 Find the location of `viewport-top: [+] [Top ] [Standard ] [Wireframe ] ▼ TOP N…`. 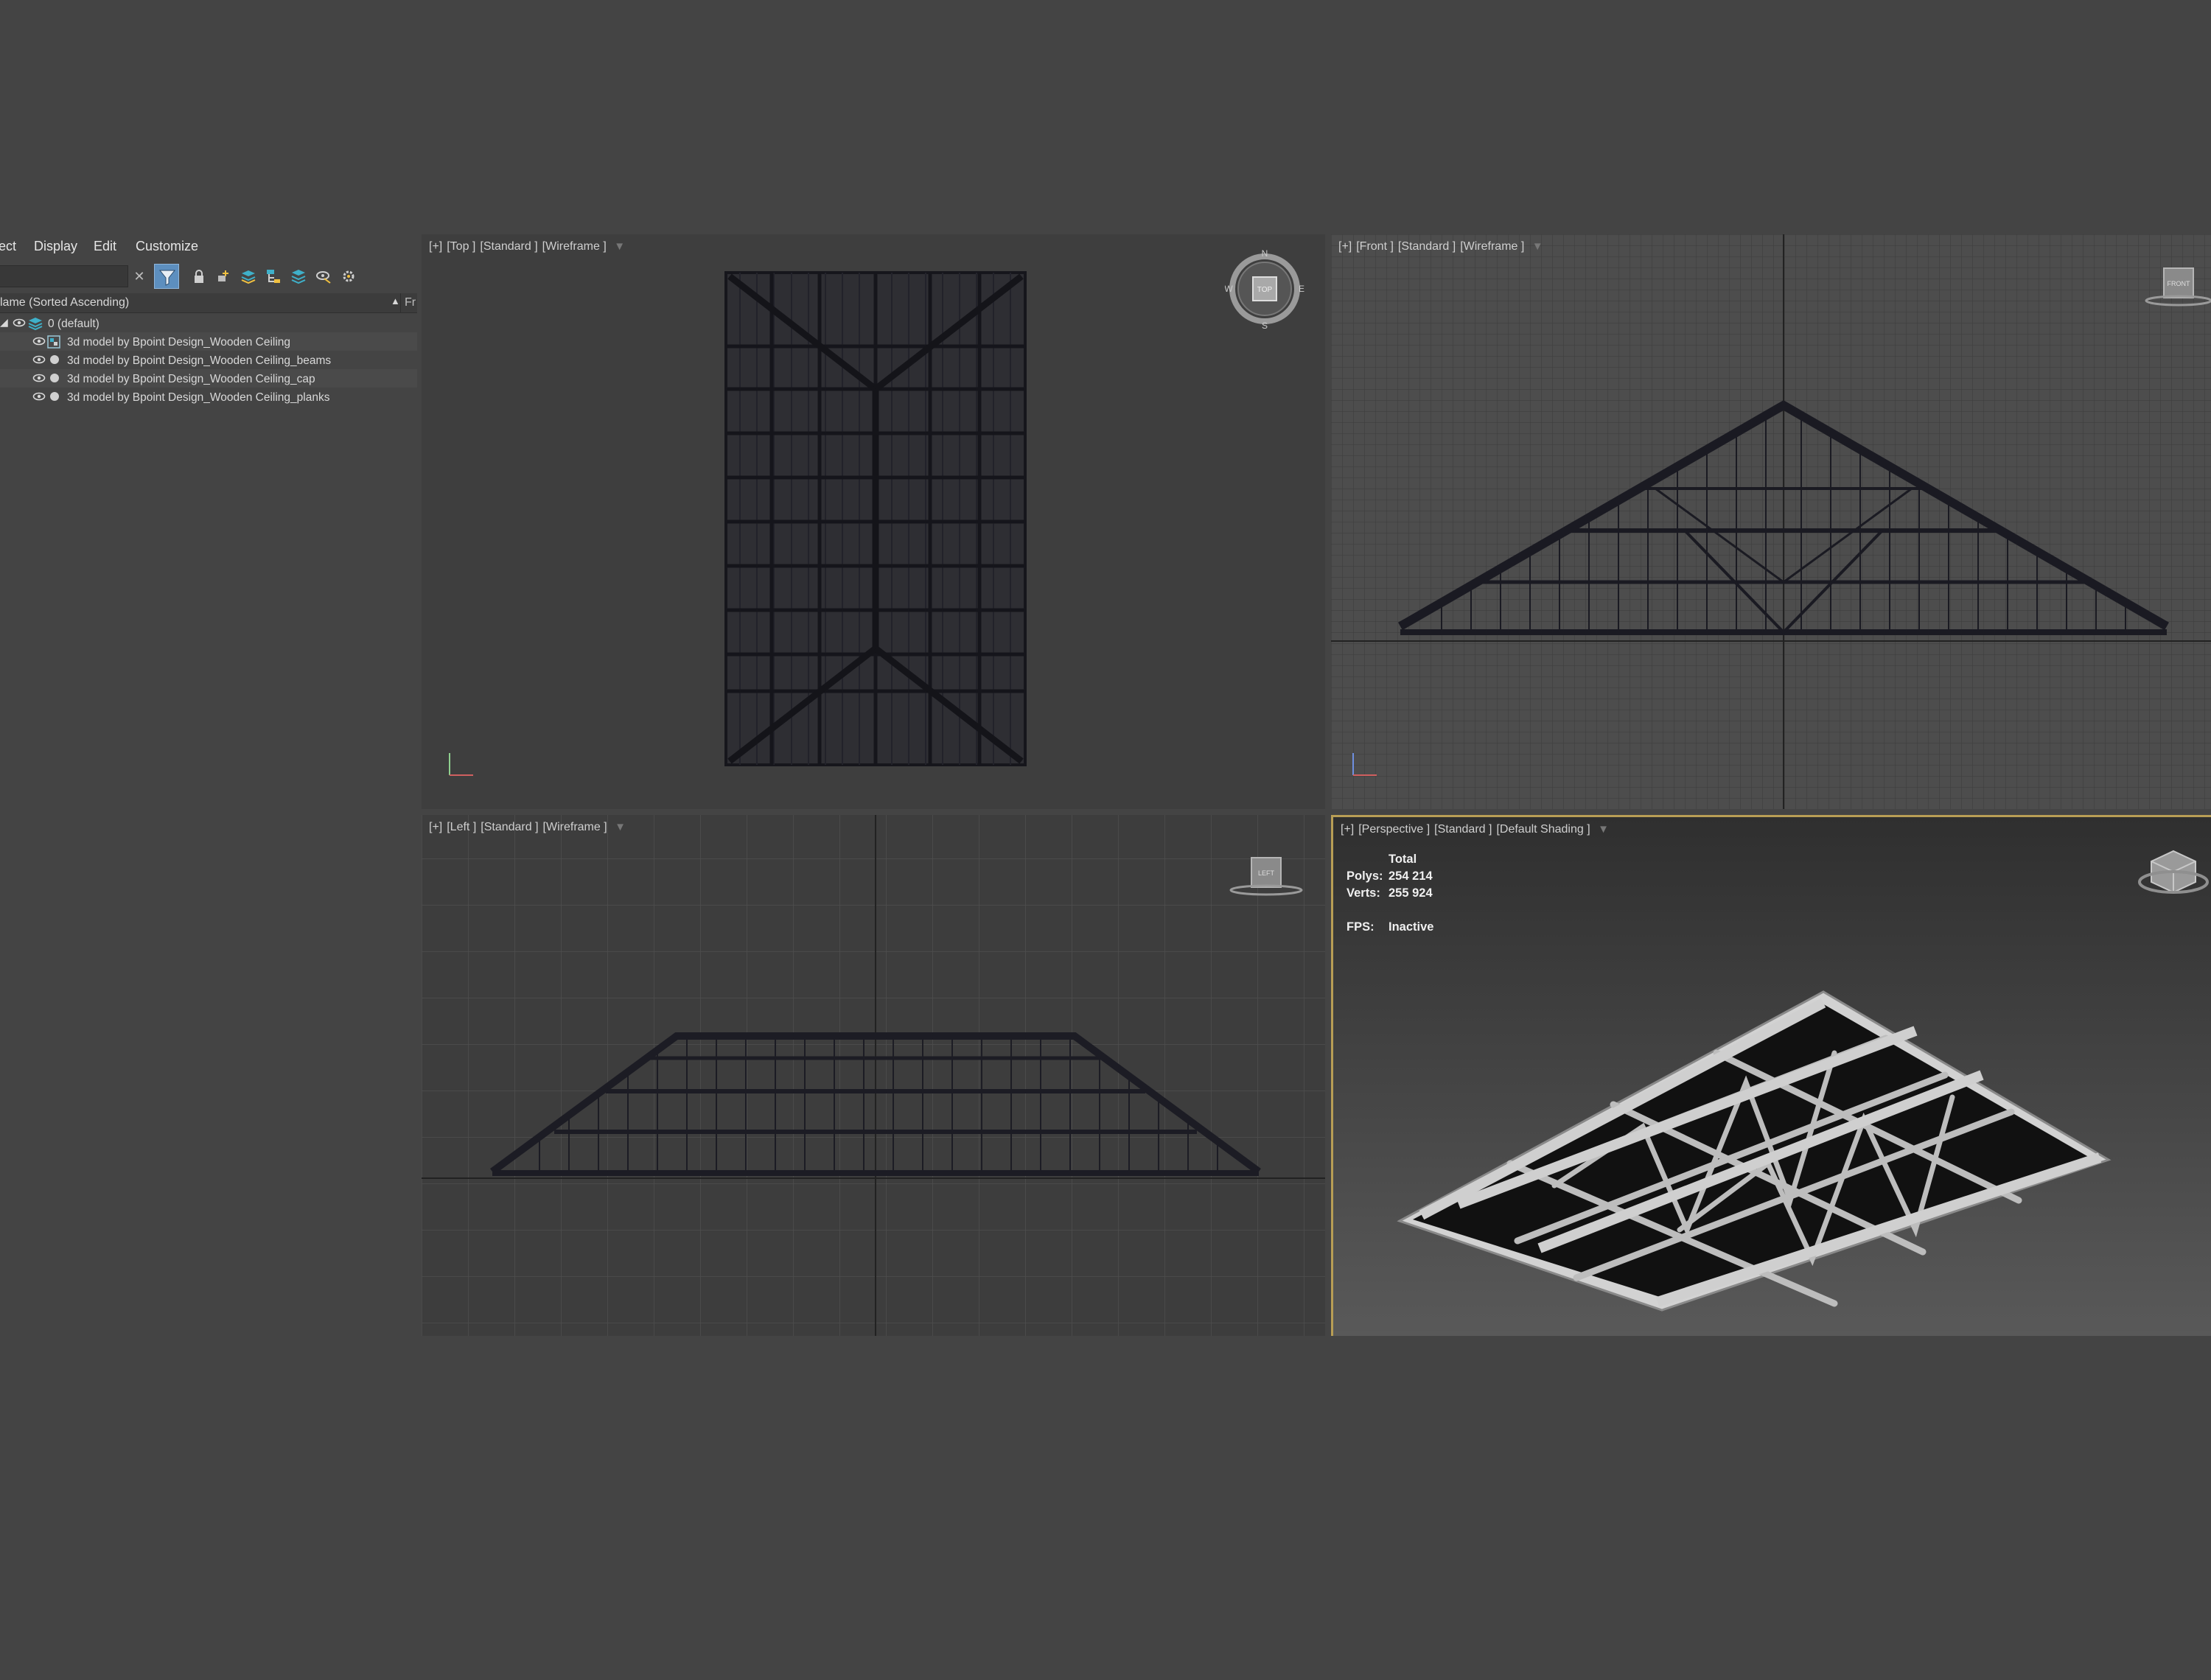

viewport-top: [+] [Top ] [Standard ] [Wireframe ] ▼ TOP N… is located at coordinates (873, 521).